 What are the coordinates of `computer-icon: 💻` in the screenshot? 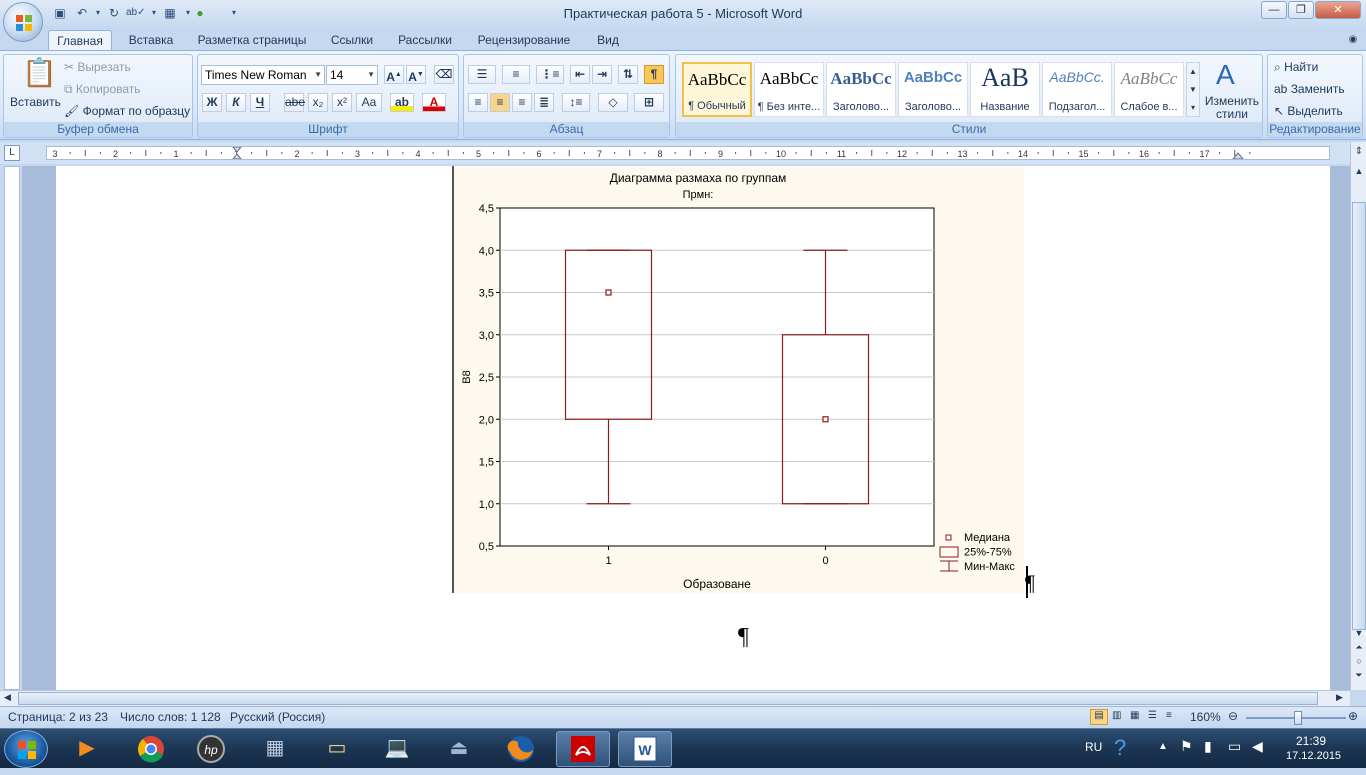 It's located at (397, 749).